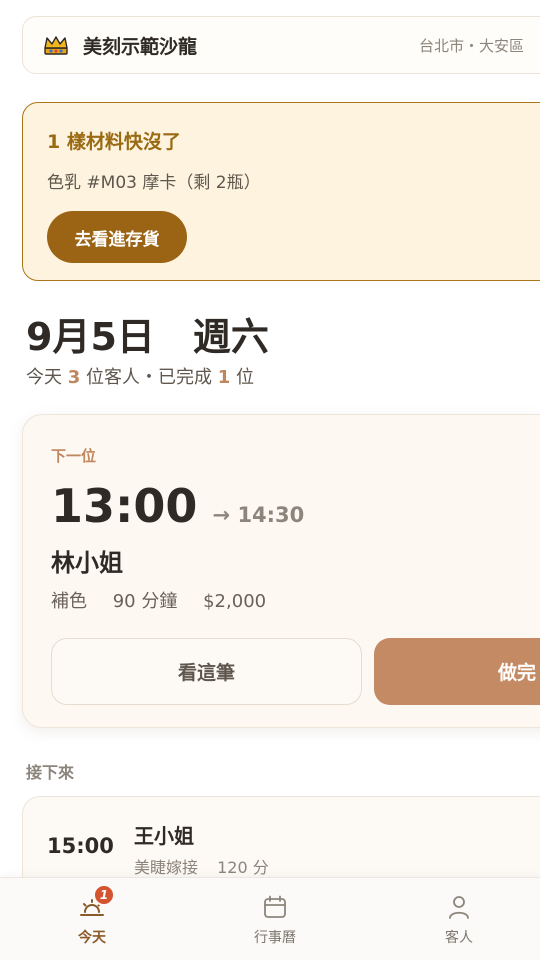 The width and height of the screenshot is (540, 960). Describe the element at coordinates (230, 337) in the screenshot. I see `date-weekday: 週六` at that location.